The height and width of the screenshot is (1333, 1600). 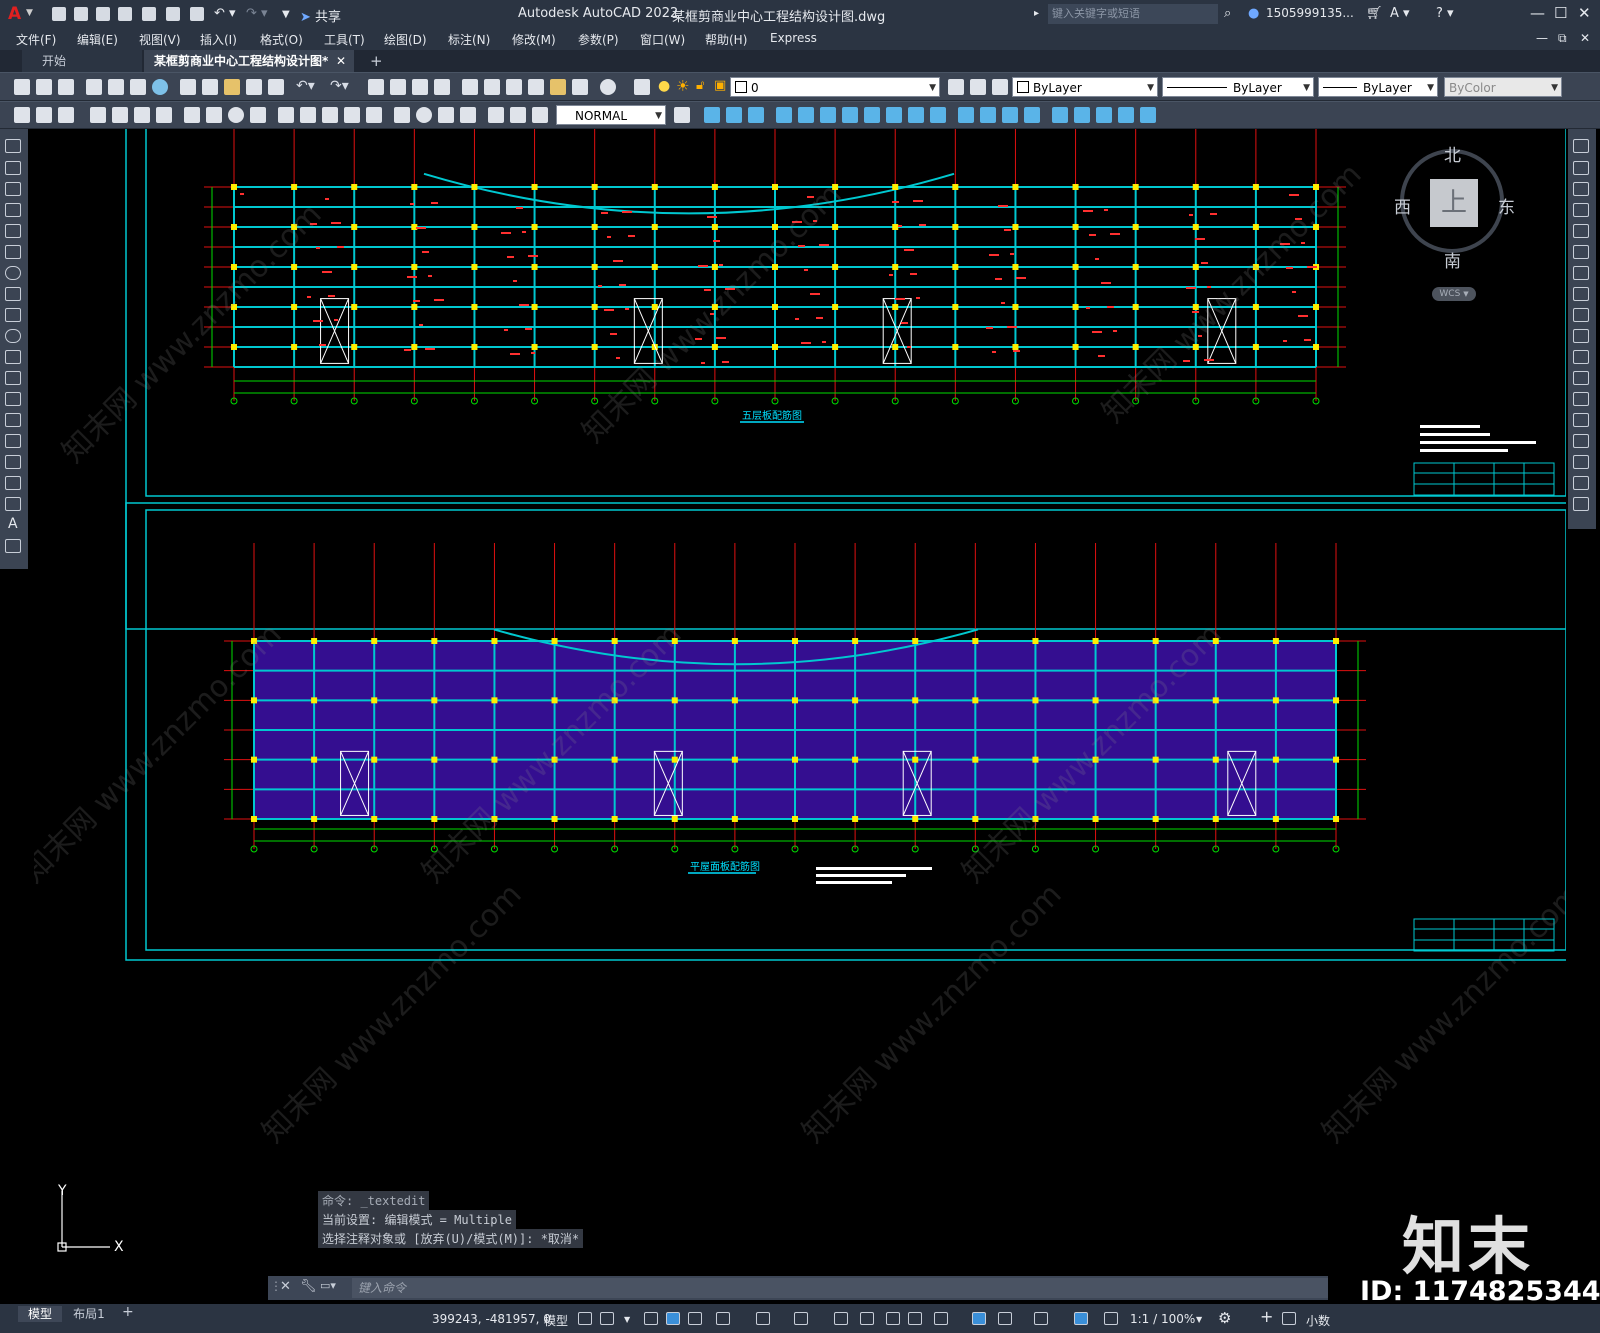 I want to click on insert-block-icon, so click(x=13, y=378).